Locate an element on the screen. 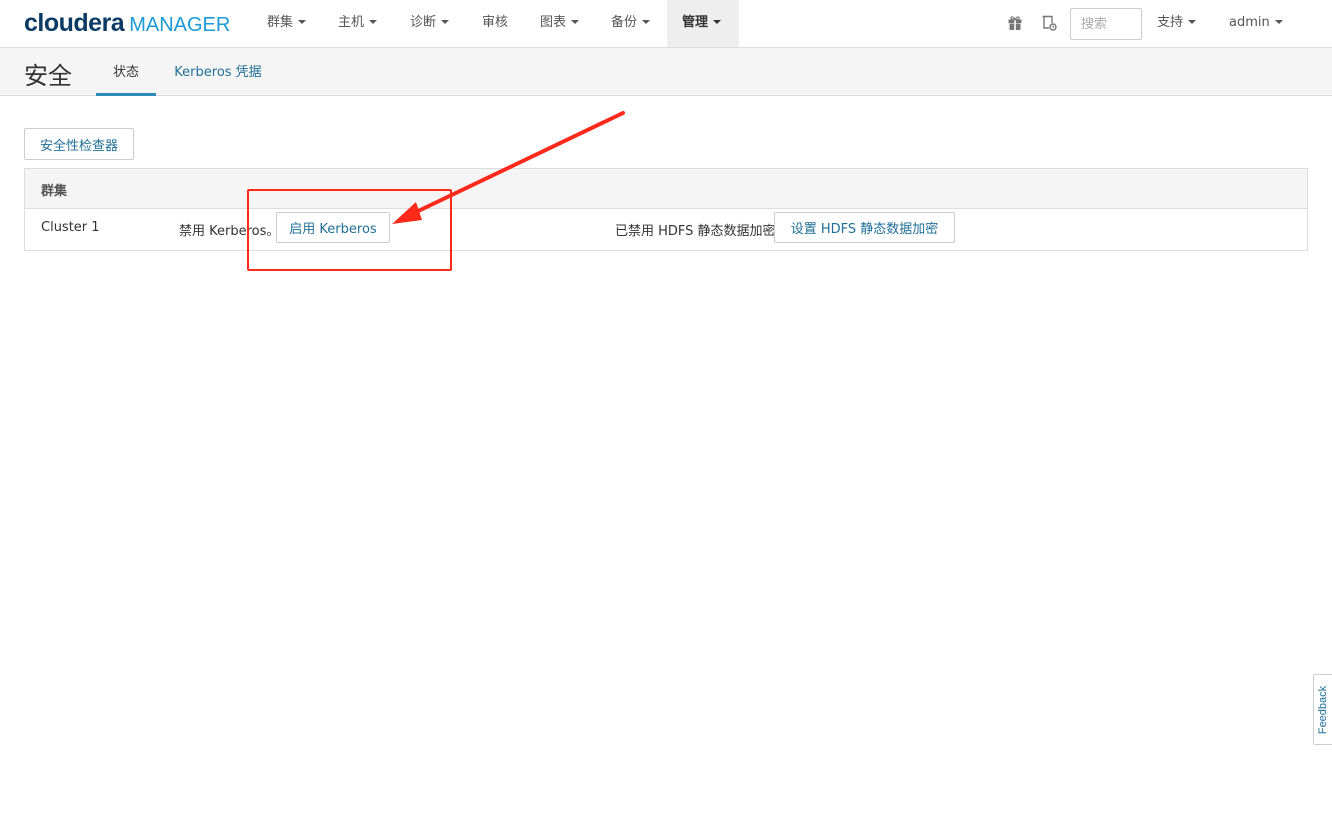  nav-backup-label: 备份 is located at coordinates (624, 22).